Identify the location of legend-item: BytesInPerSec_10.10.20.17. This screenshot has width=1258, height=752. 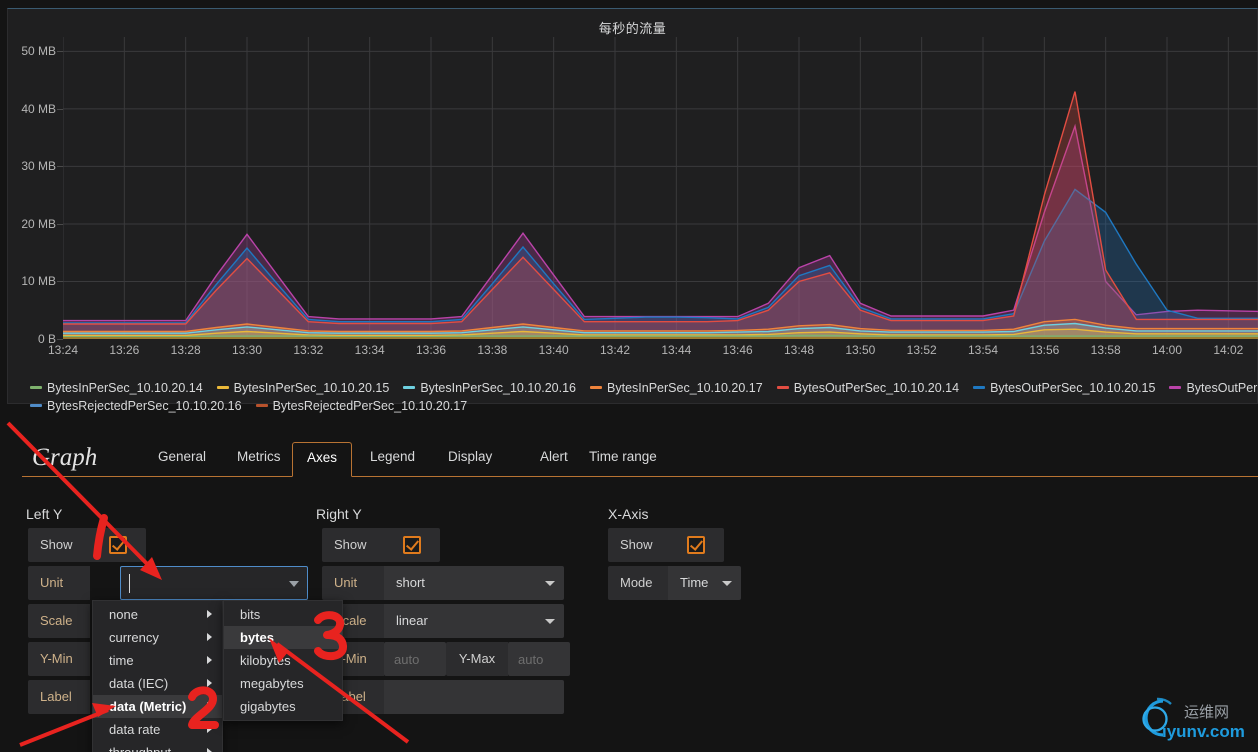
(676, 388).